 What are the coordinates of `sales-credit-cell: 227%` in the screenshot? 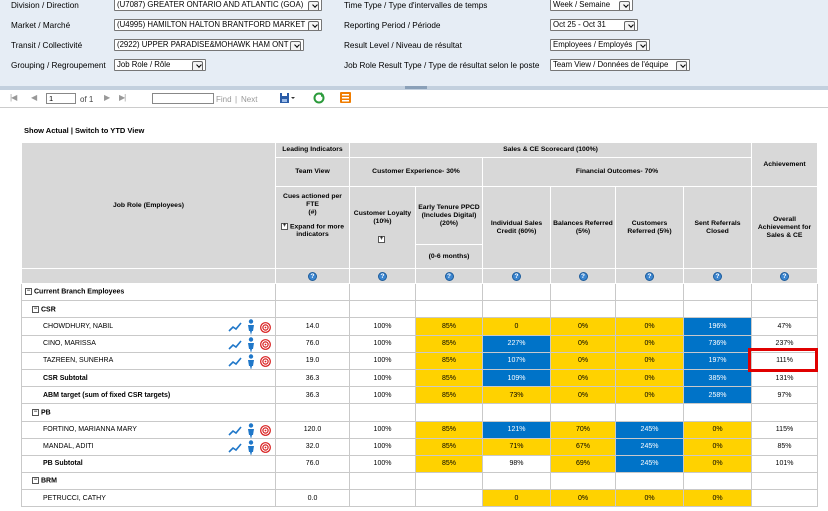 It's located at (516, 343).